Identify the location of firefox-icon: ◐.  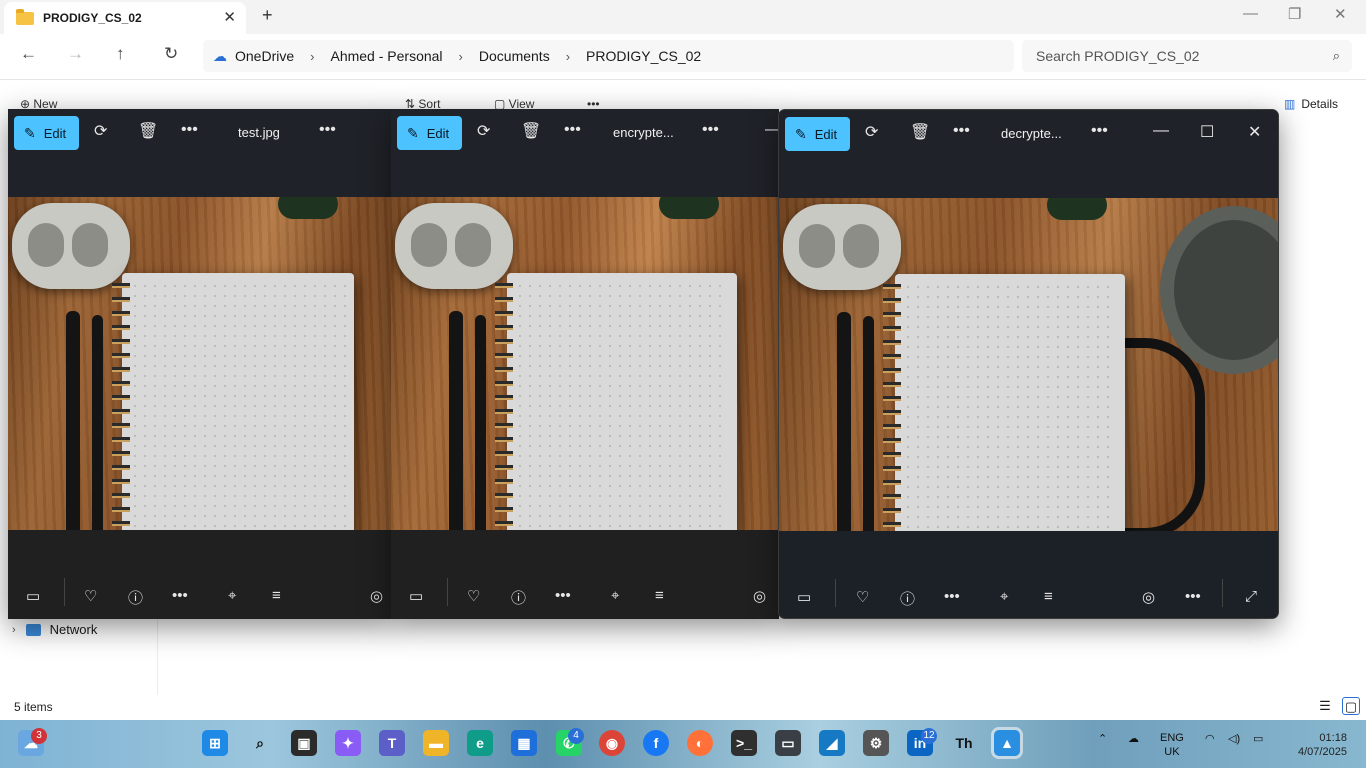
(700, 743).